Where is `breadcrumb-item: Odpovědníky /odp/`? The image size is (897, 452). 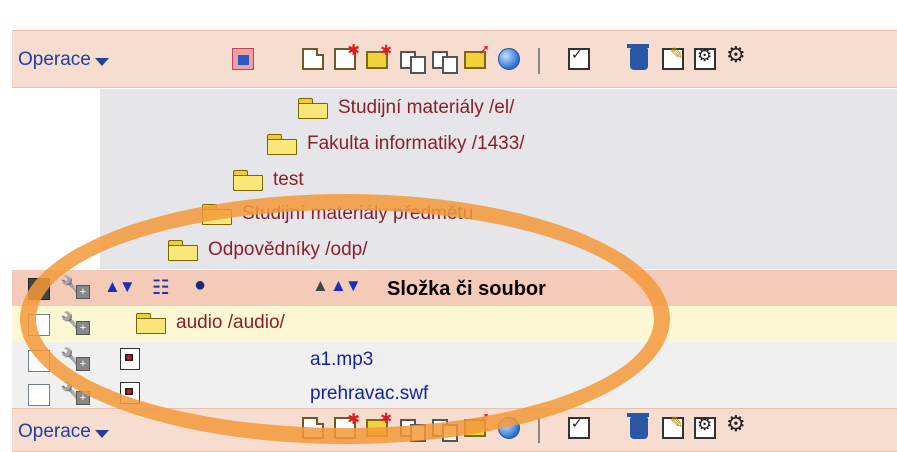 breadcrumb-item: Odpovědníky /odp/ is located at coordinates (268, 250).